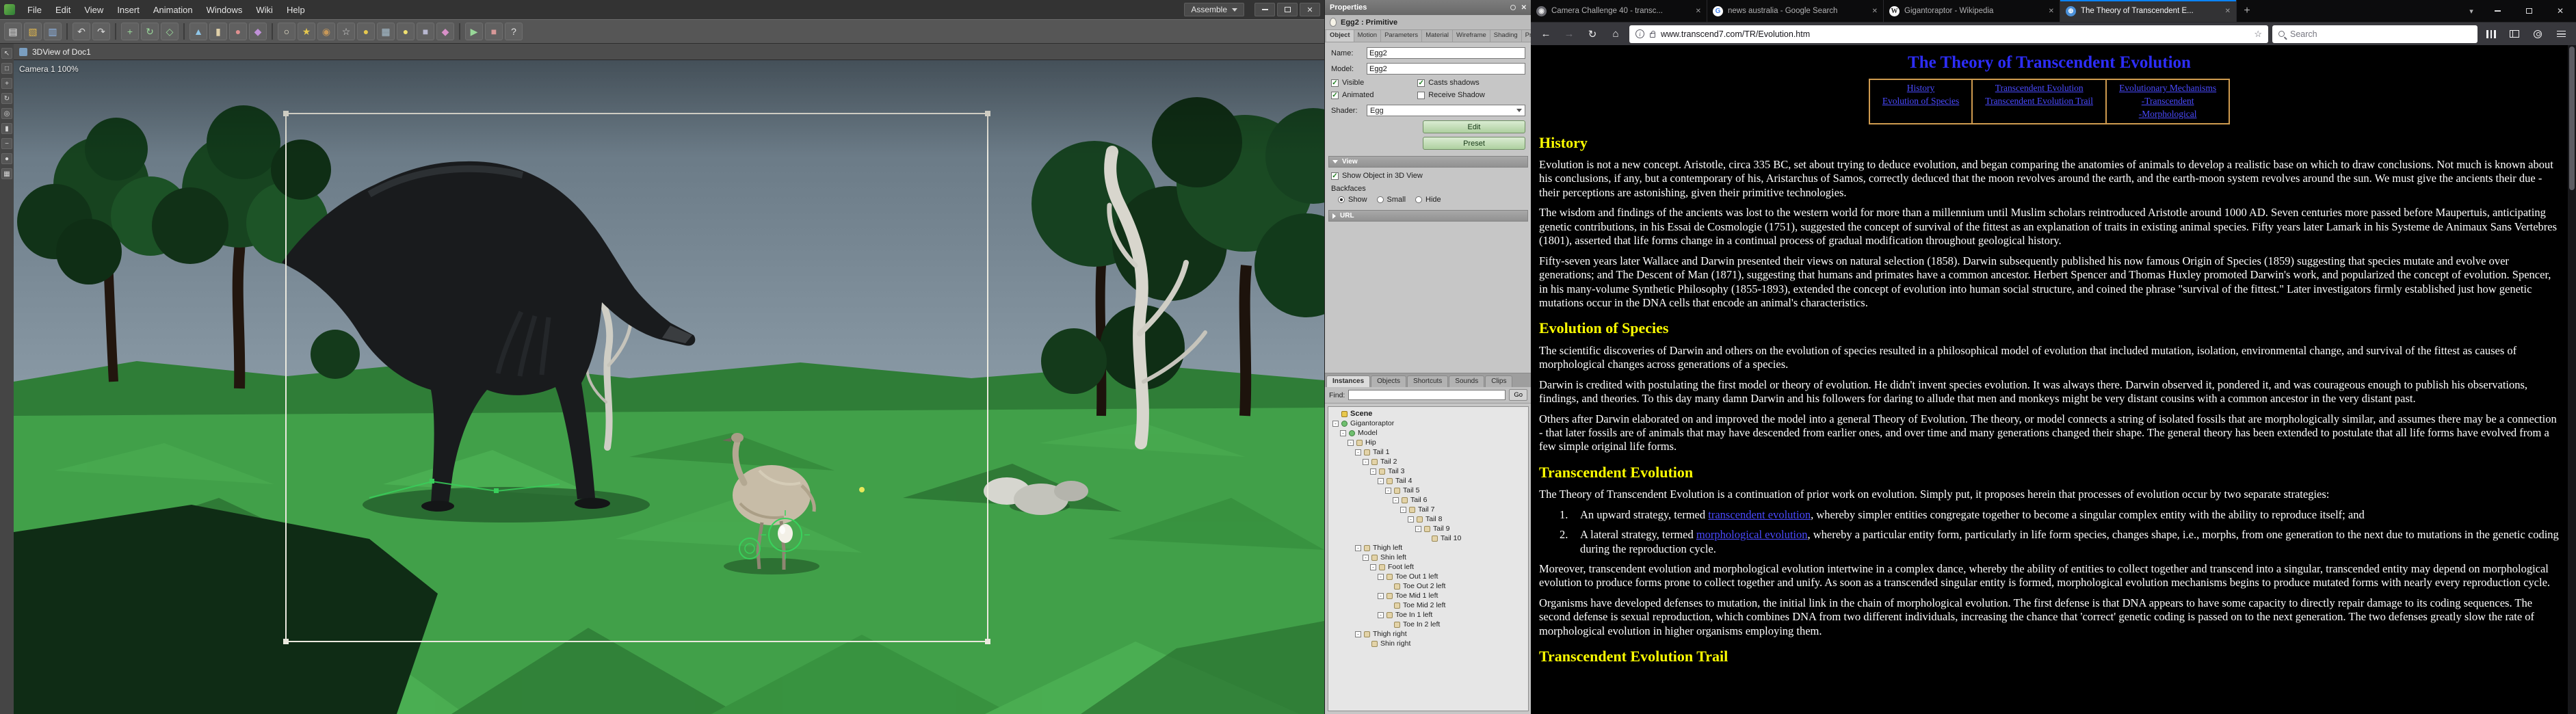 The image size is (2576, 714). I want to click on open-project-icon: ▧, so click(33, 31).